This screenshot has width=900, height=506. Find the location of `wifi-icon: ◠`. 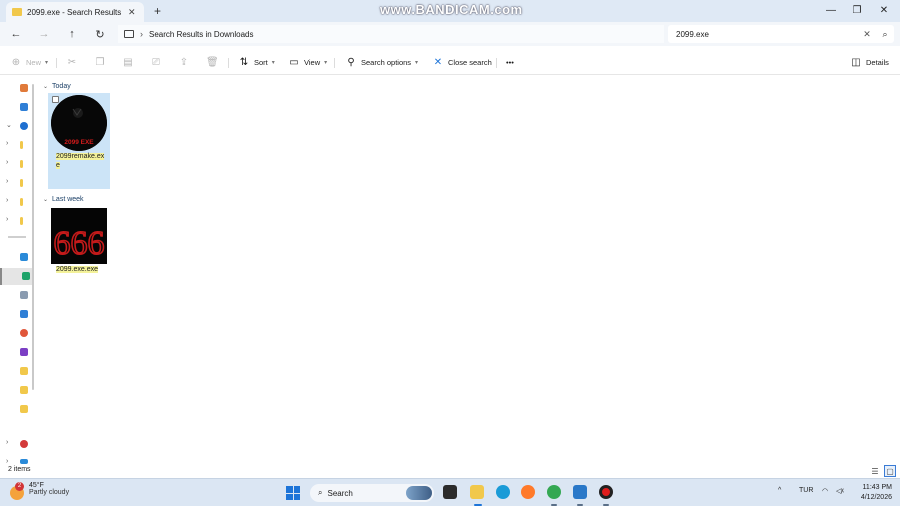

wifi-icon: ◠ is located at coordinates (825, 491).